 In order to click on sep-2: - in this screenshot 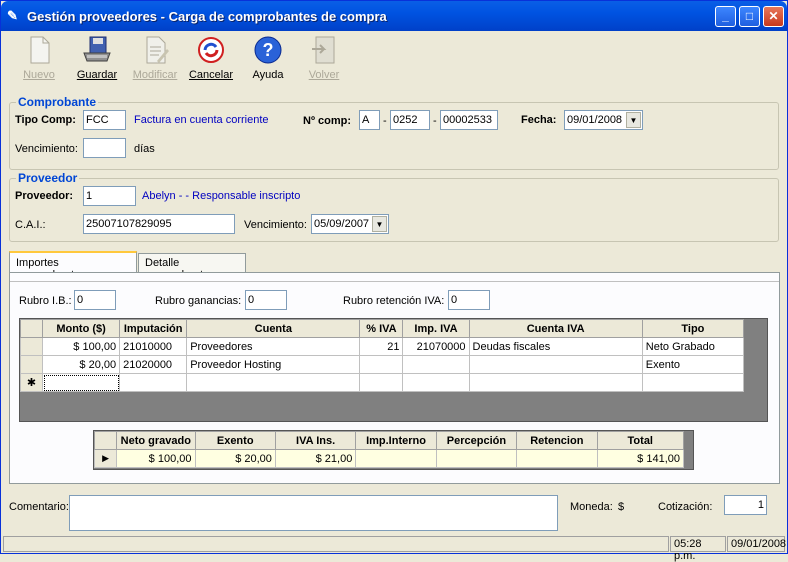, I will do `click(435, 121)`.